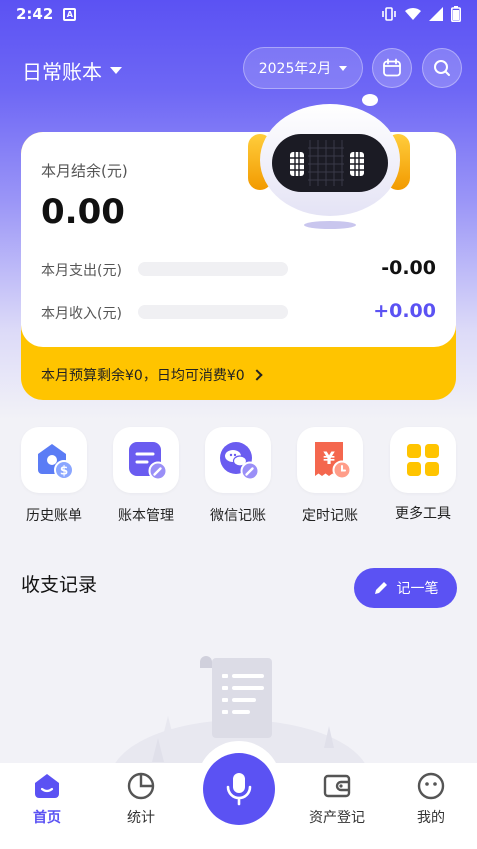 This screenshot has height=849, width=477. What do you see at coordinates (238, 14) in the screenshot?
I see `status-bar: 2:42 A` at bounding box center [238, 14].